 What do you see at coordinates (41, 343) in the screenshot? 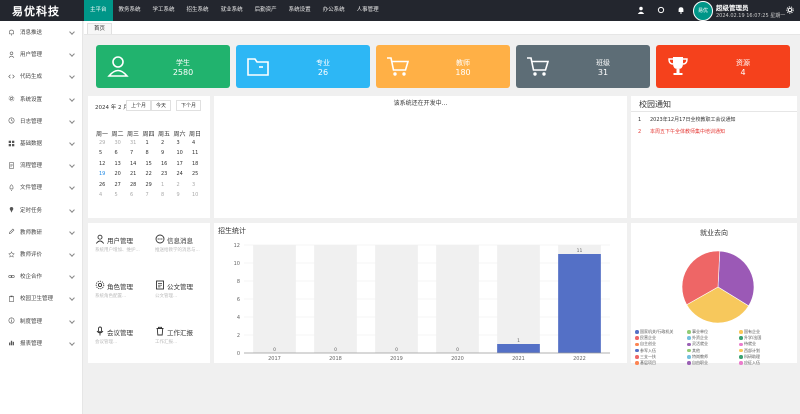
I see `sidebar-item: 报表管理` at bounding box center [41, 343].